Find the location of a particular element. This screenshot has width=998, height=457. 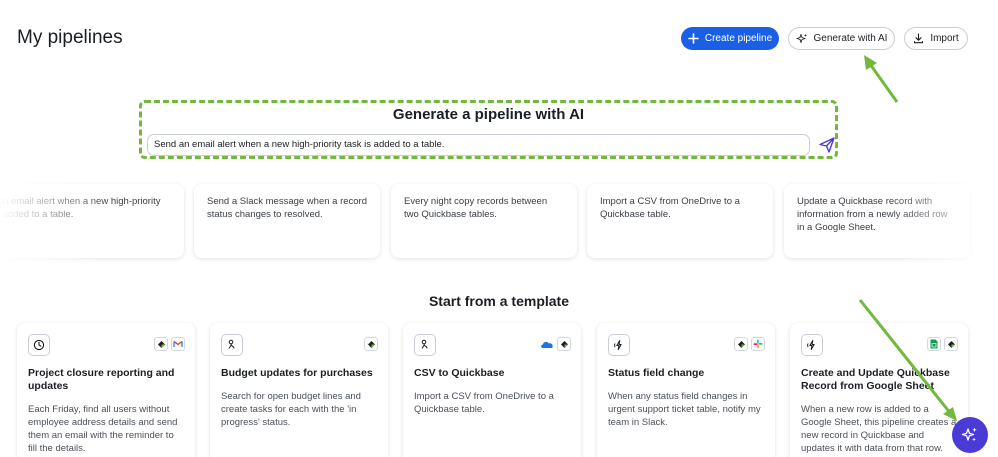

import-button: Import is located at coordinates (936, 38).